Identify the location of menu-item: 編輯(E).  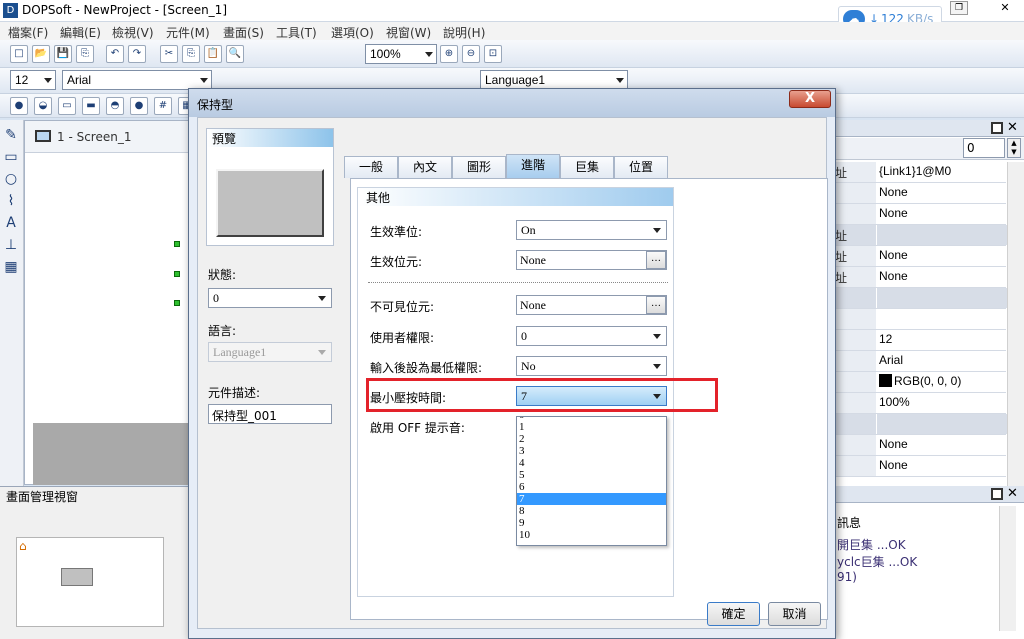
(80, 32).